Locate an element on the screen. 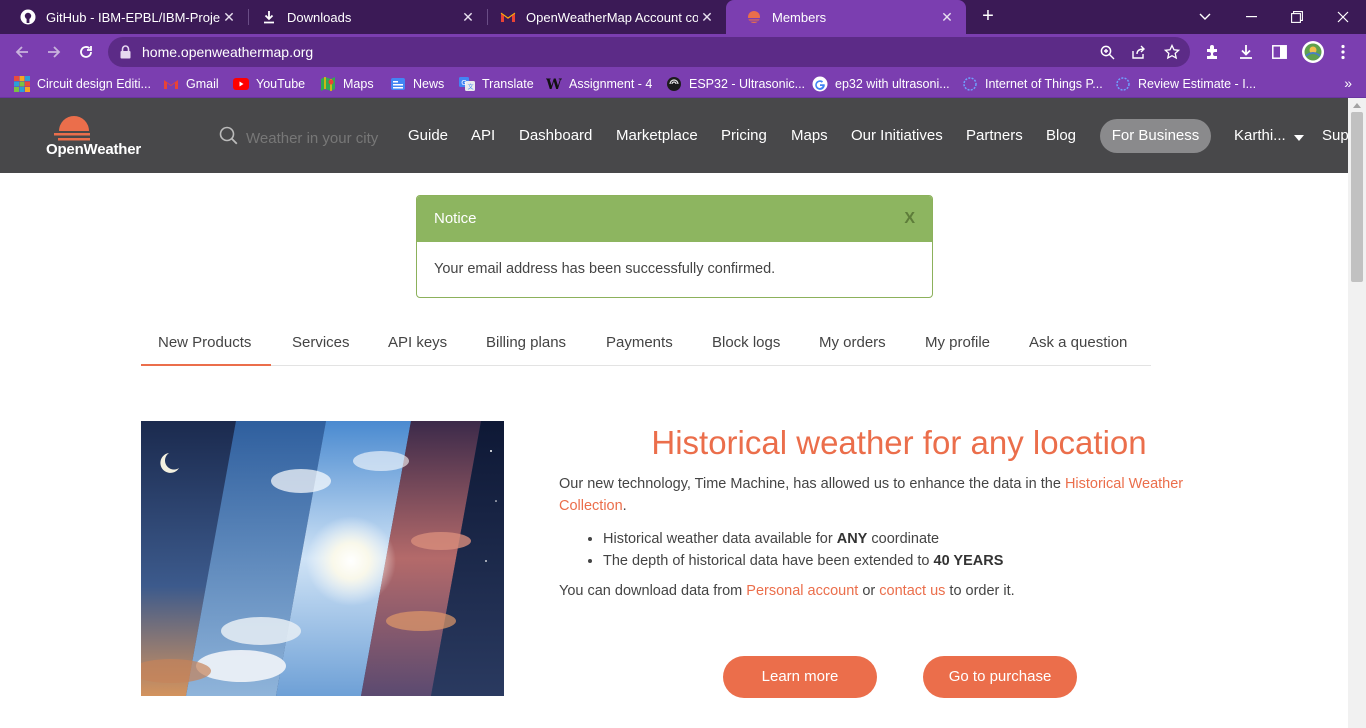 The width and height of the screenshot is (1366, 728). openweather-icon is located at coordinates (754, 17).